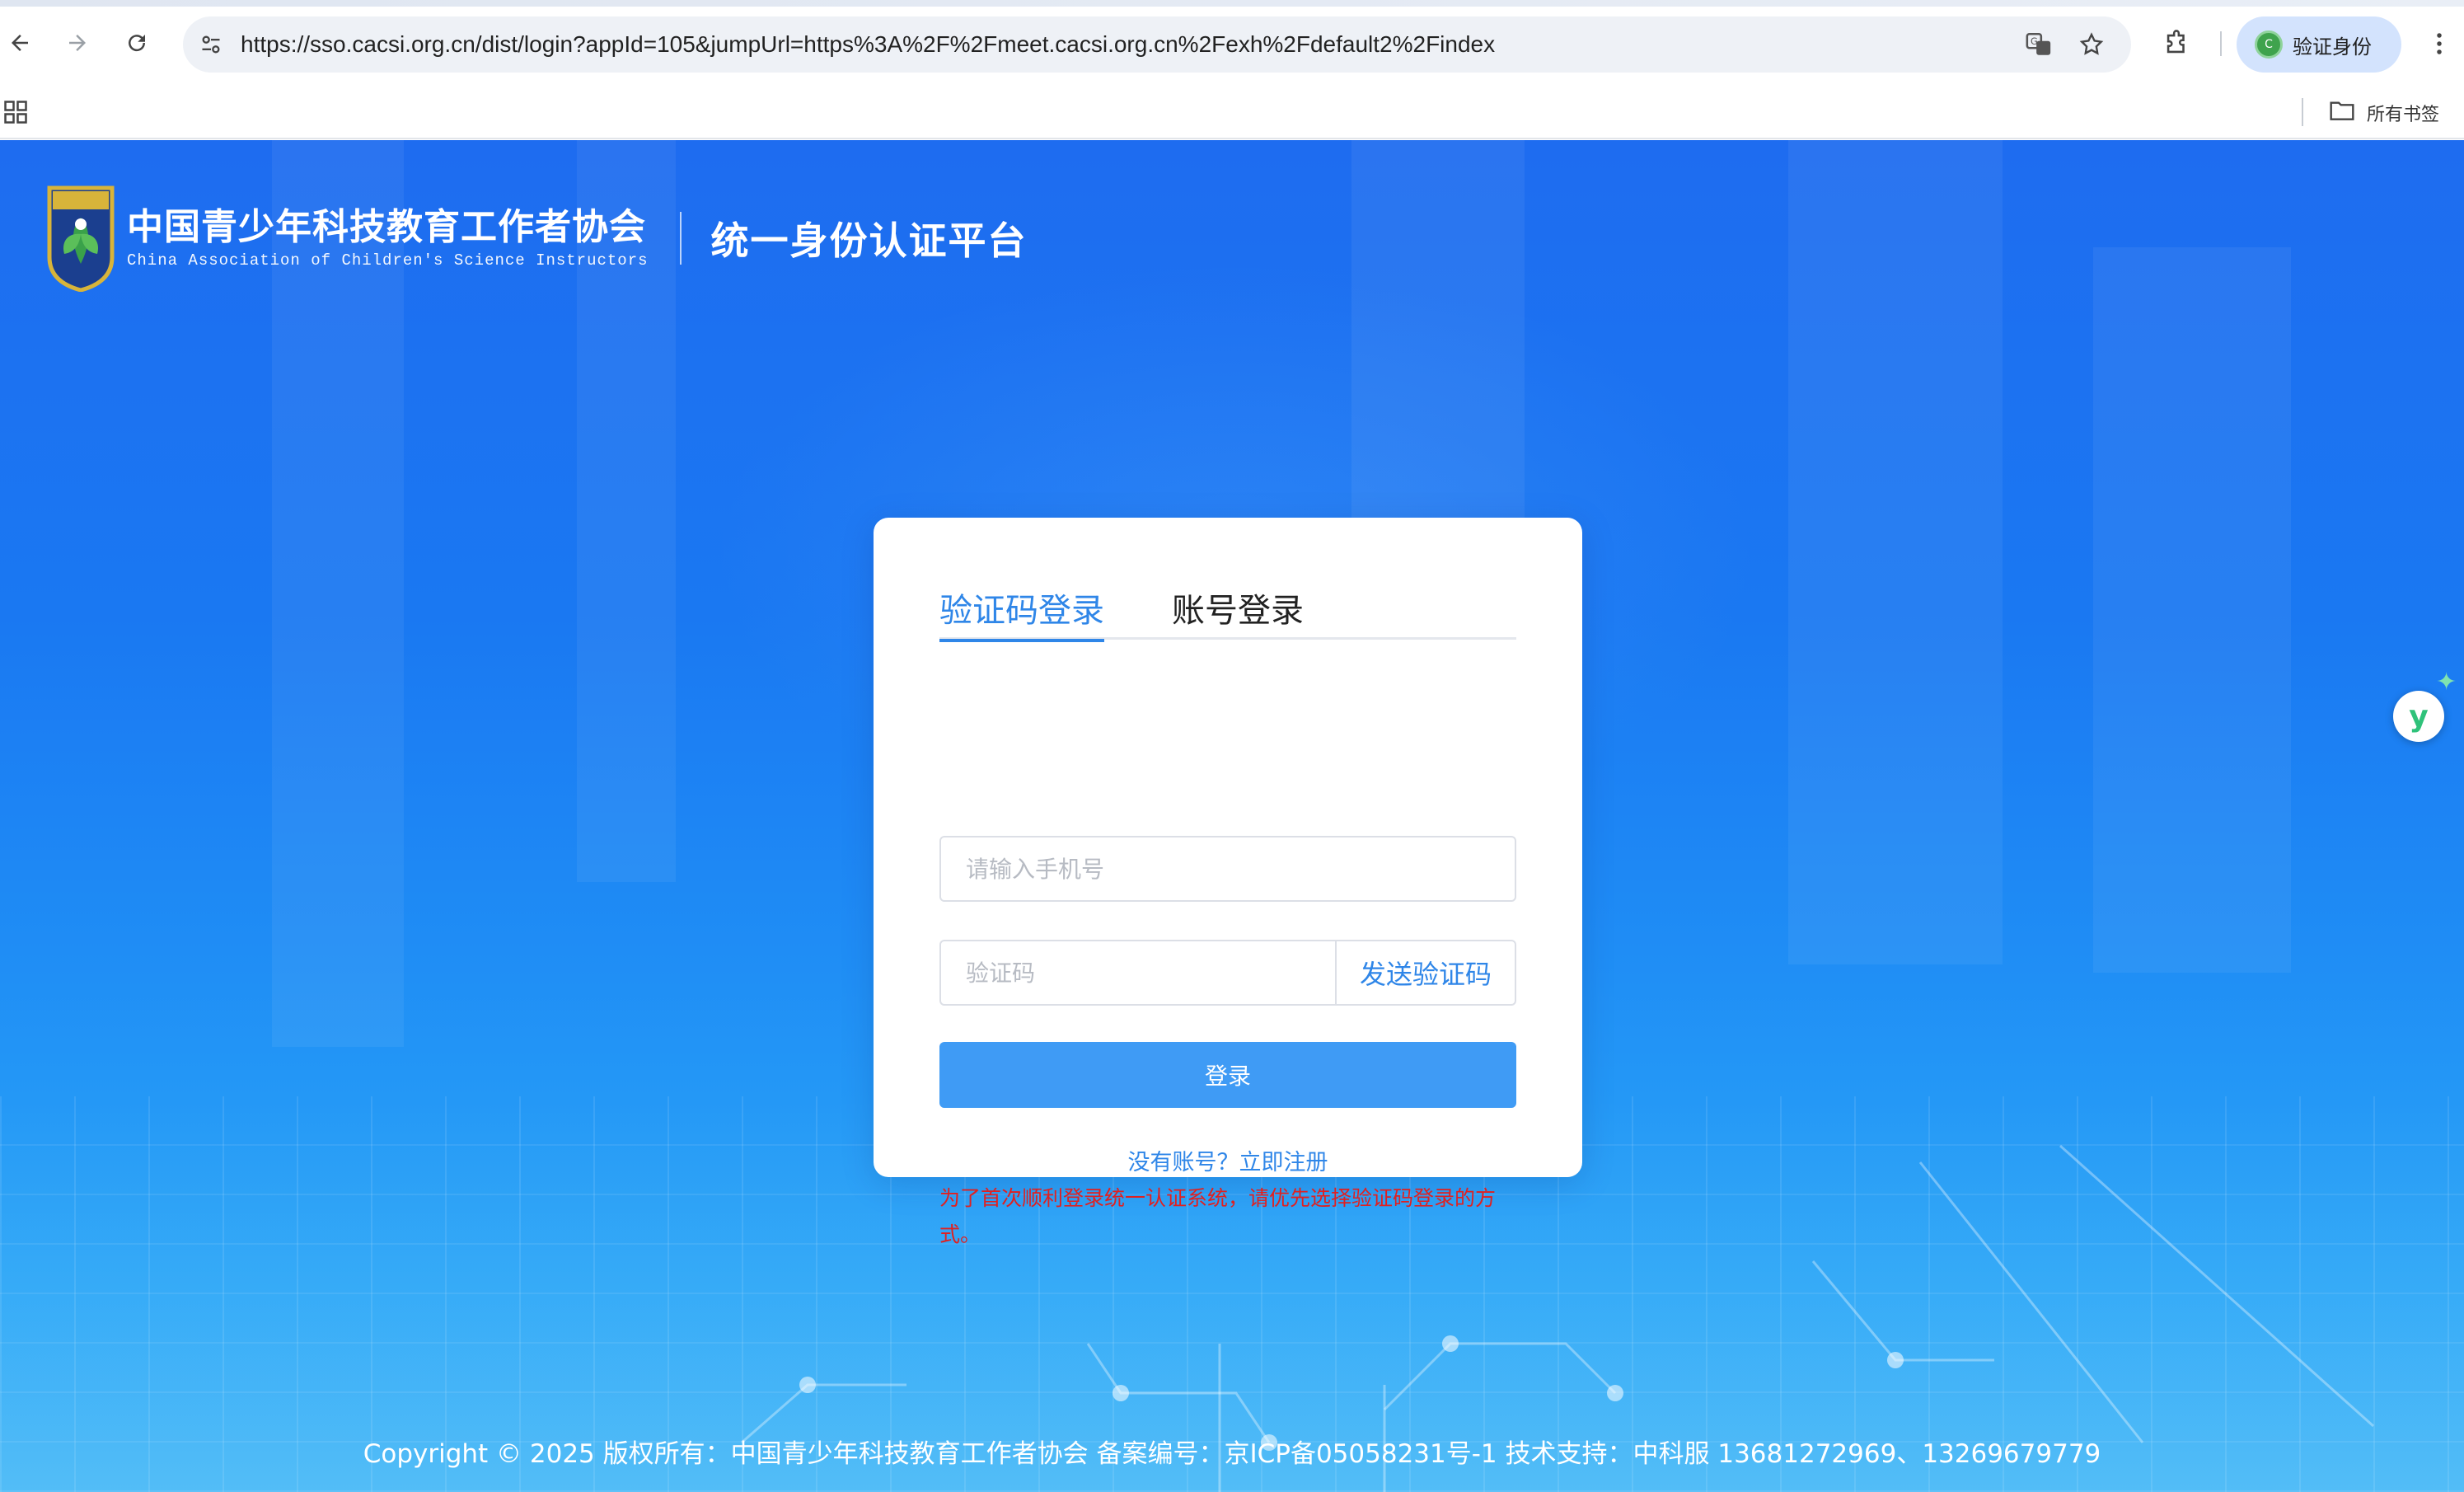 The height and width of the screenshot is (1492, 2464). What do you see at coordinates (1218, 1216) in the screenshot?
I see `login-notice: 为了首次顺利登录统一认证系统，请优先选择验证码登录的方式。` at bounding box center [1218, 1216].